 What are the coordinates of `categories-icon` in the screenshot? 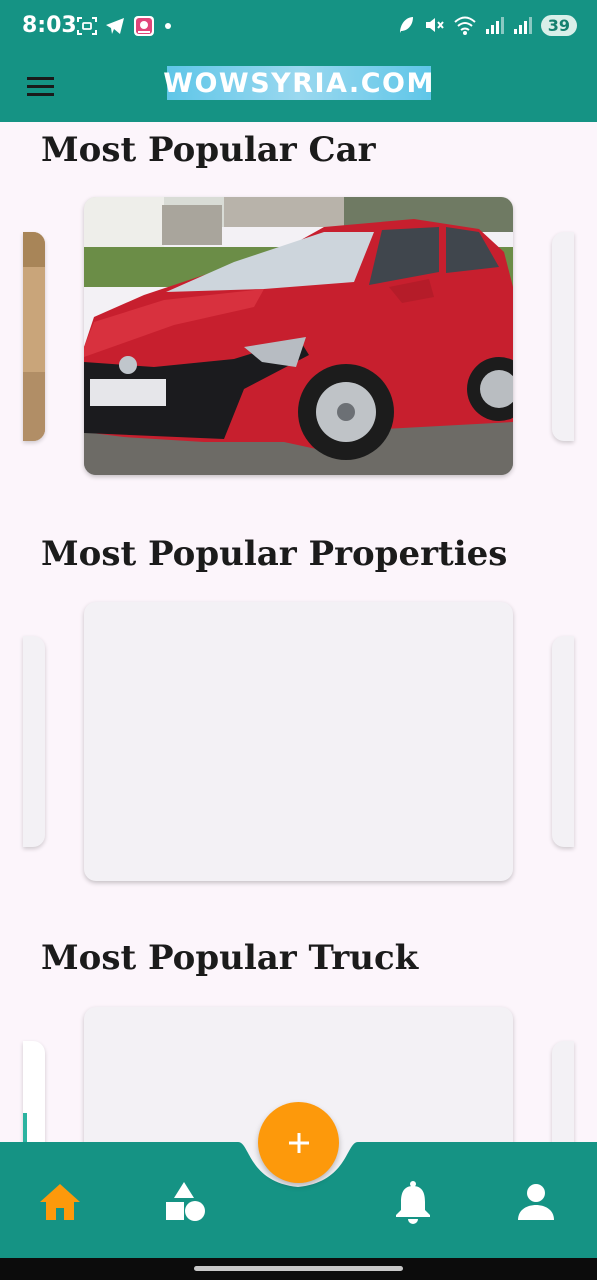 It's located at (185, 1201).